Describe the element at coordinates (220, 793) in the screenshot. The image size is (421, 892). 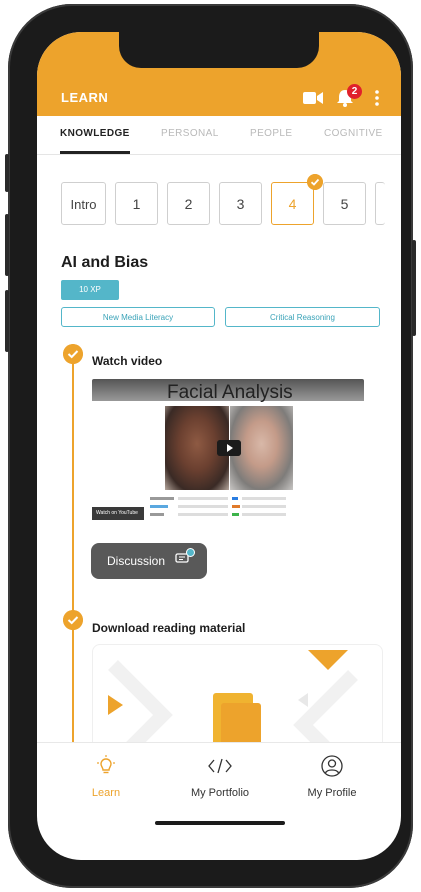
I see `nav-my-portfolio-label: My Portfolio` at that location.